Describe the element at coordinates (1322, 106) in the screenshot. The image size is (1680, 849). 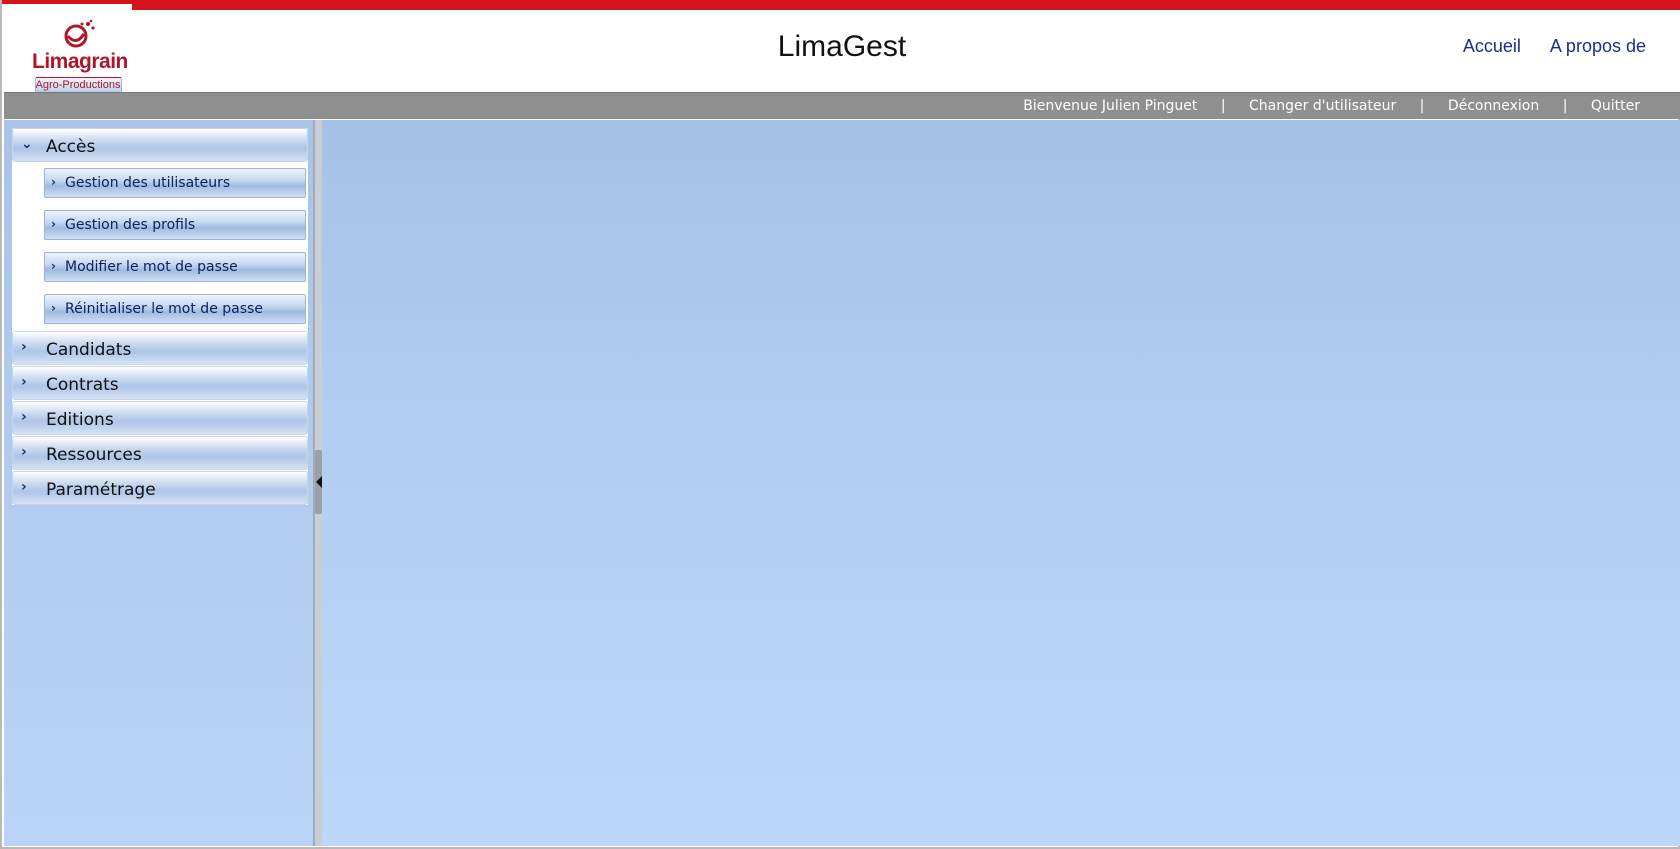
I see `change-user-link: Changer d'utilisateur` at that location.